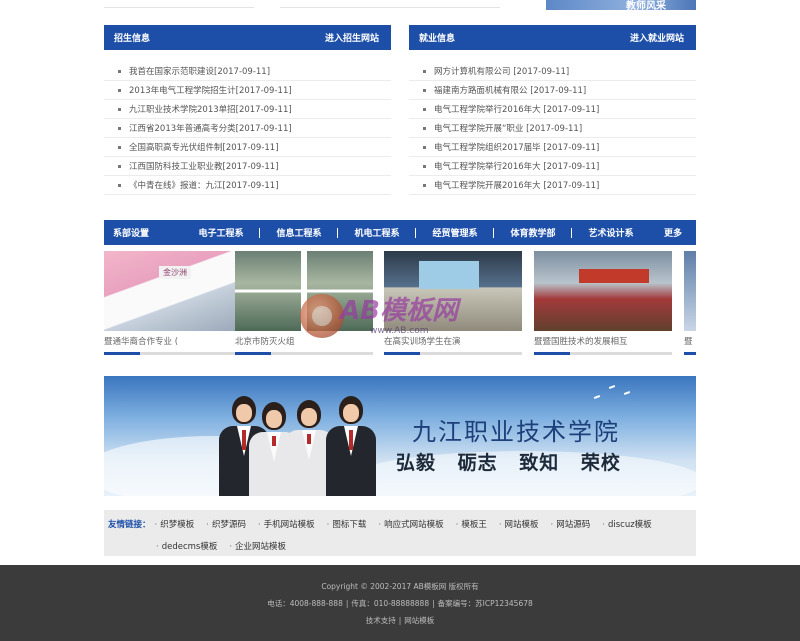  What do you see at coordinates (247, 71) in the screenshot?
I see `list-item: 我首在国家示范职建设[2017-09-11]` at bounding box center [247, 71].